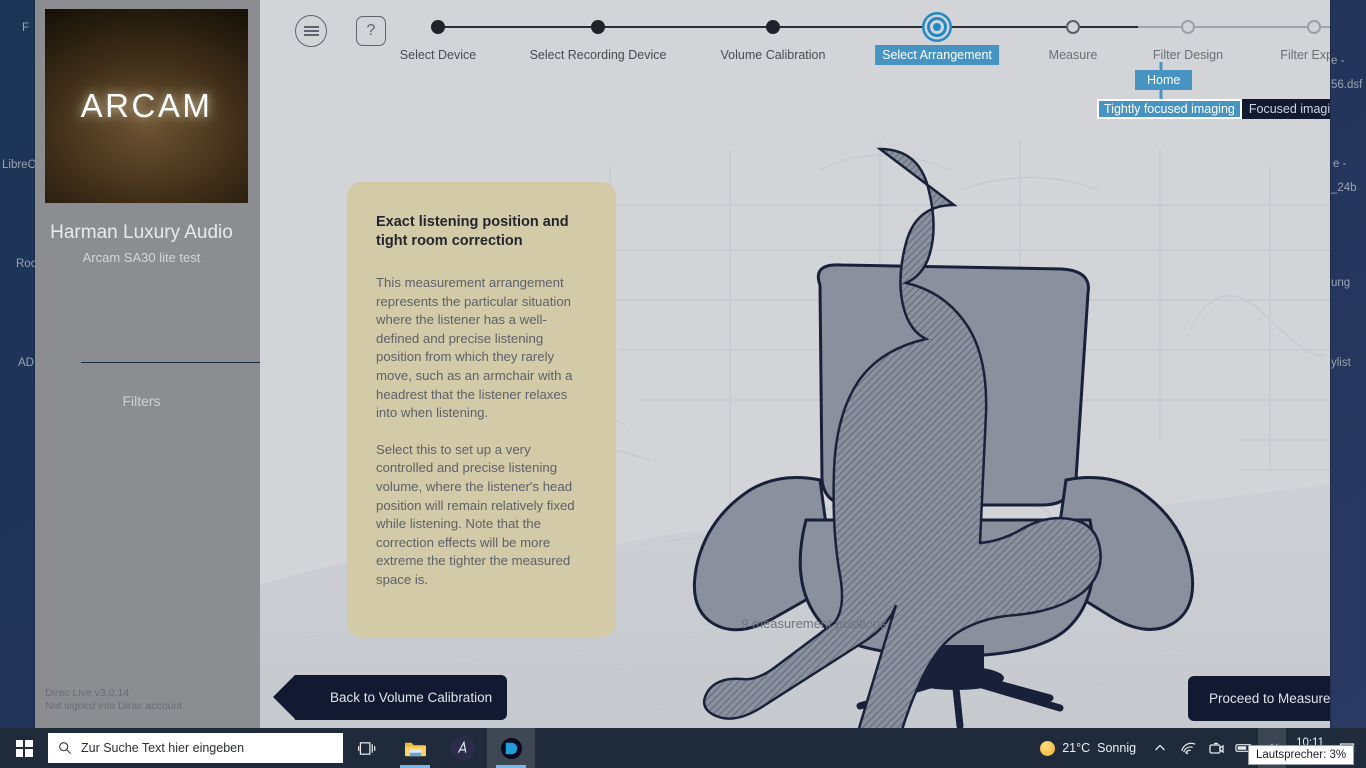 The image size is (1366, 768). What do you see at coordinates (163, 748) in the screenshot?
I see `search-placeholder: Zur Suche Text hier eingeben` at bounding box center [163, 748].